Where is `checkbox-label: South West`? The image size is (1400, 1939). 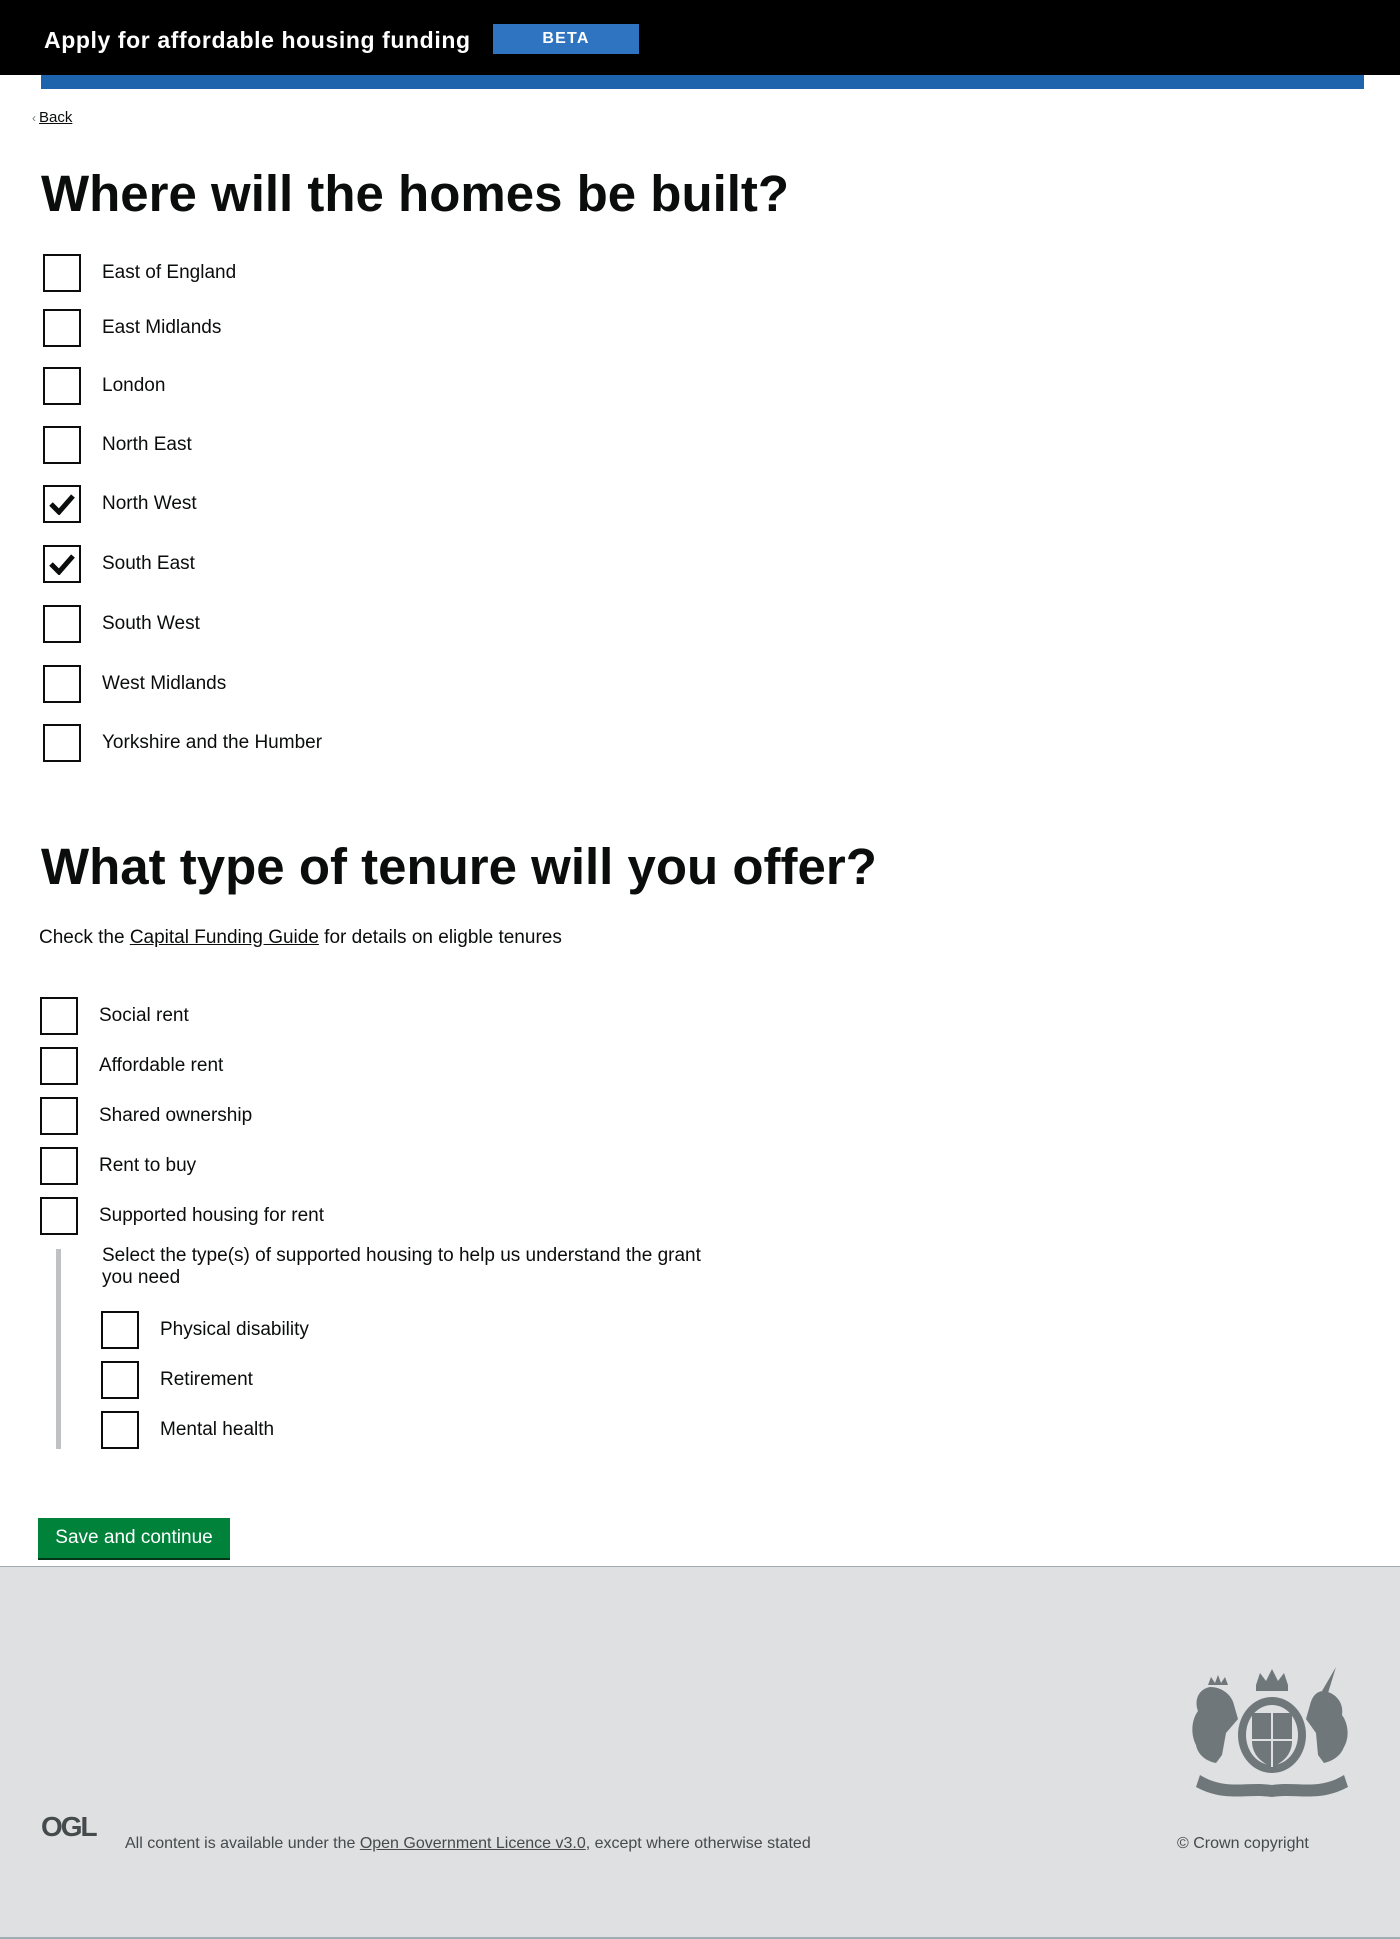 checkbox-label: South West is located at coordinates (151, 623).